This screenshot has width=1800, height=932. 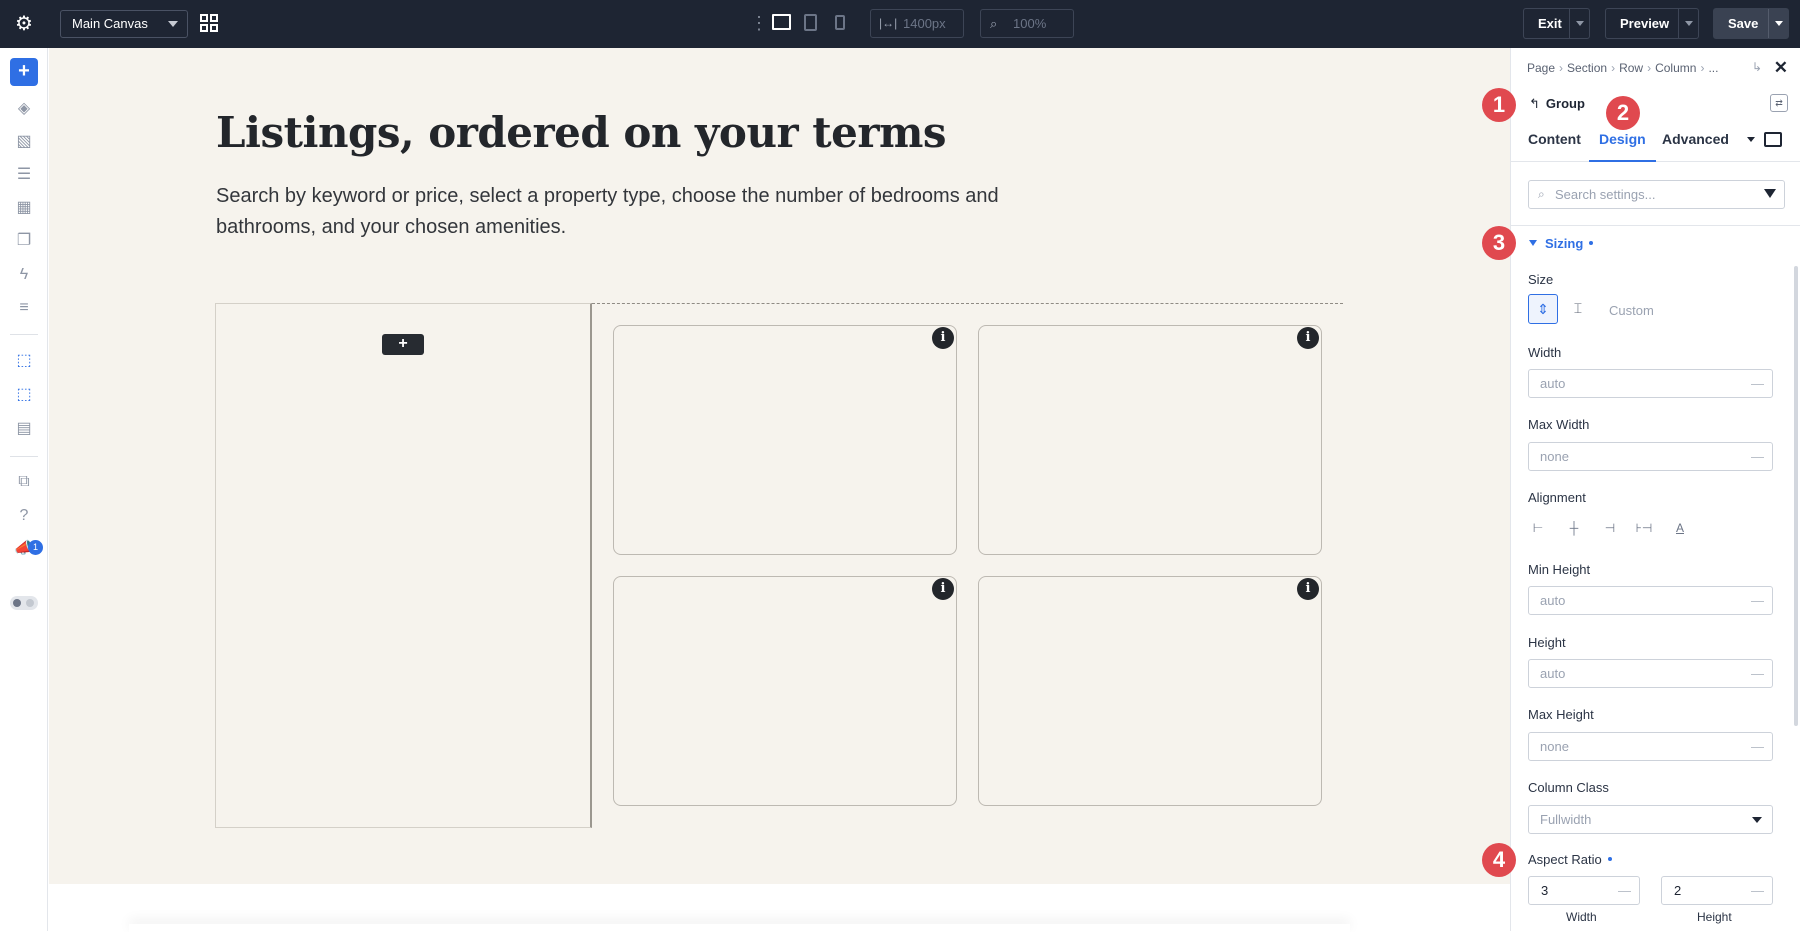 I want to click on pages-icon: ❐, so click(x=24, y=241).